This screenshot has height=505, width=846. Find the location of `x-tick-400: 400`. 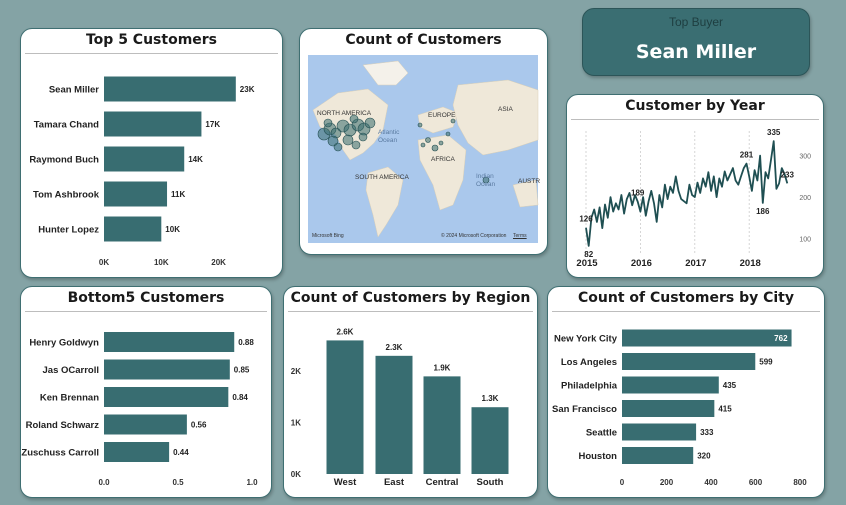

x-tick-400: 400 is located at coordinates (711, 482).